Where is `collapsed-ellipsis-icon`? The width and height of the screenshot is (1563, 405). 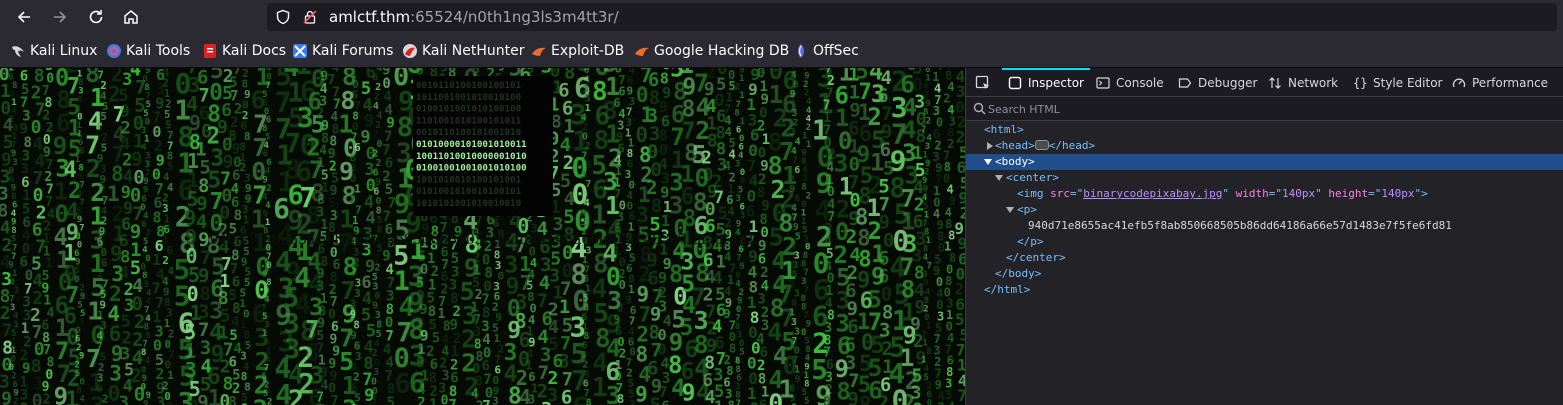
collapsed-ellipsis-icon is located at coordinates (1041, 145).